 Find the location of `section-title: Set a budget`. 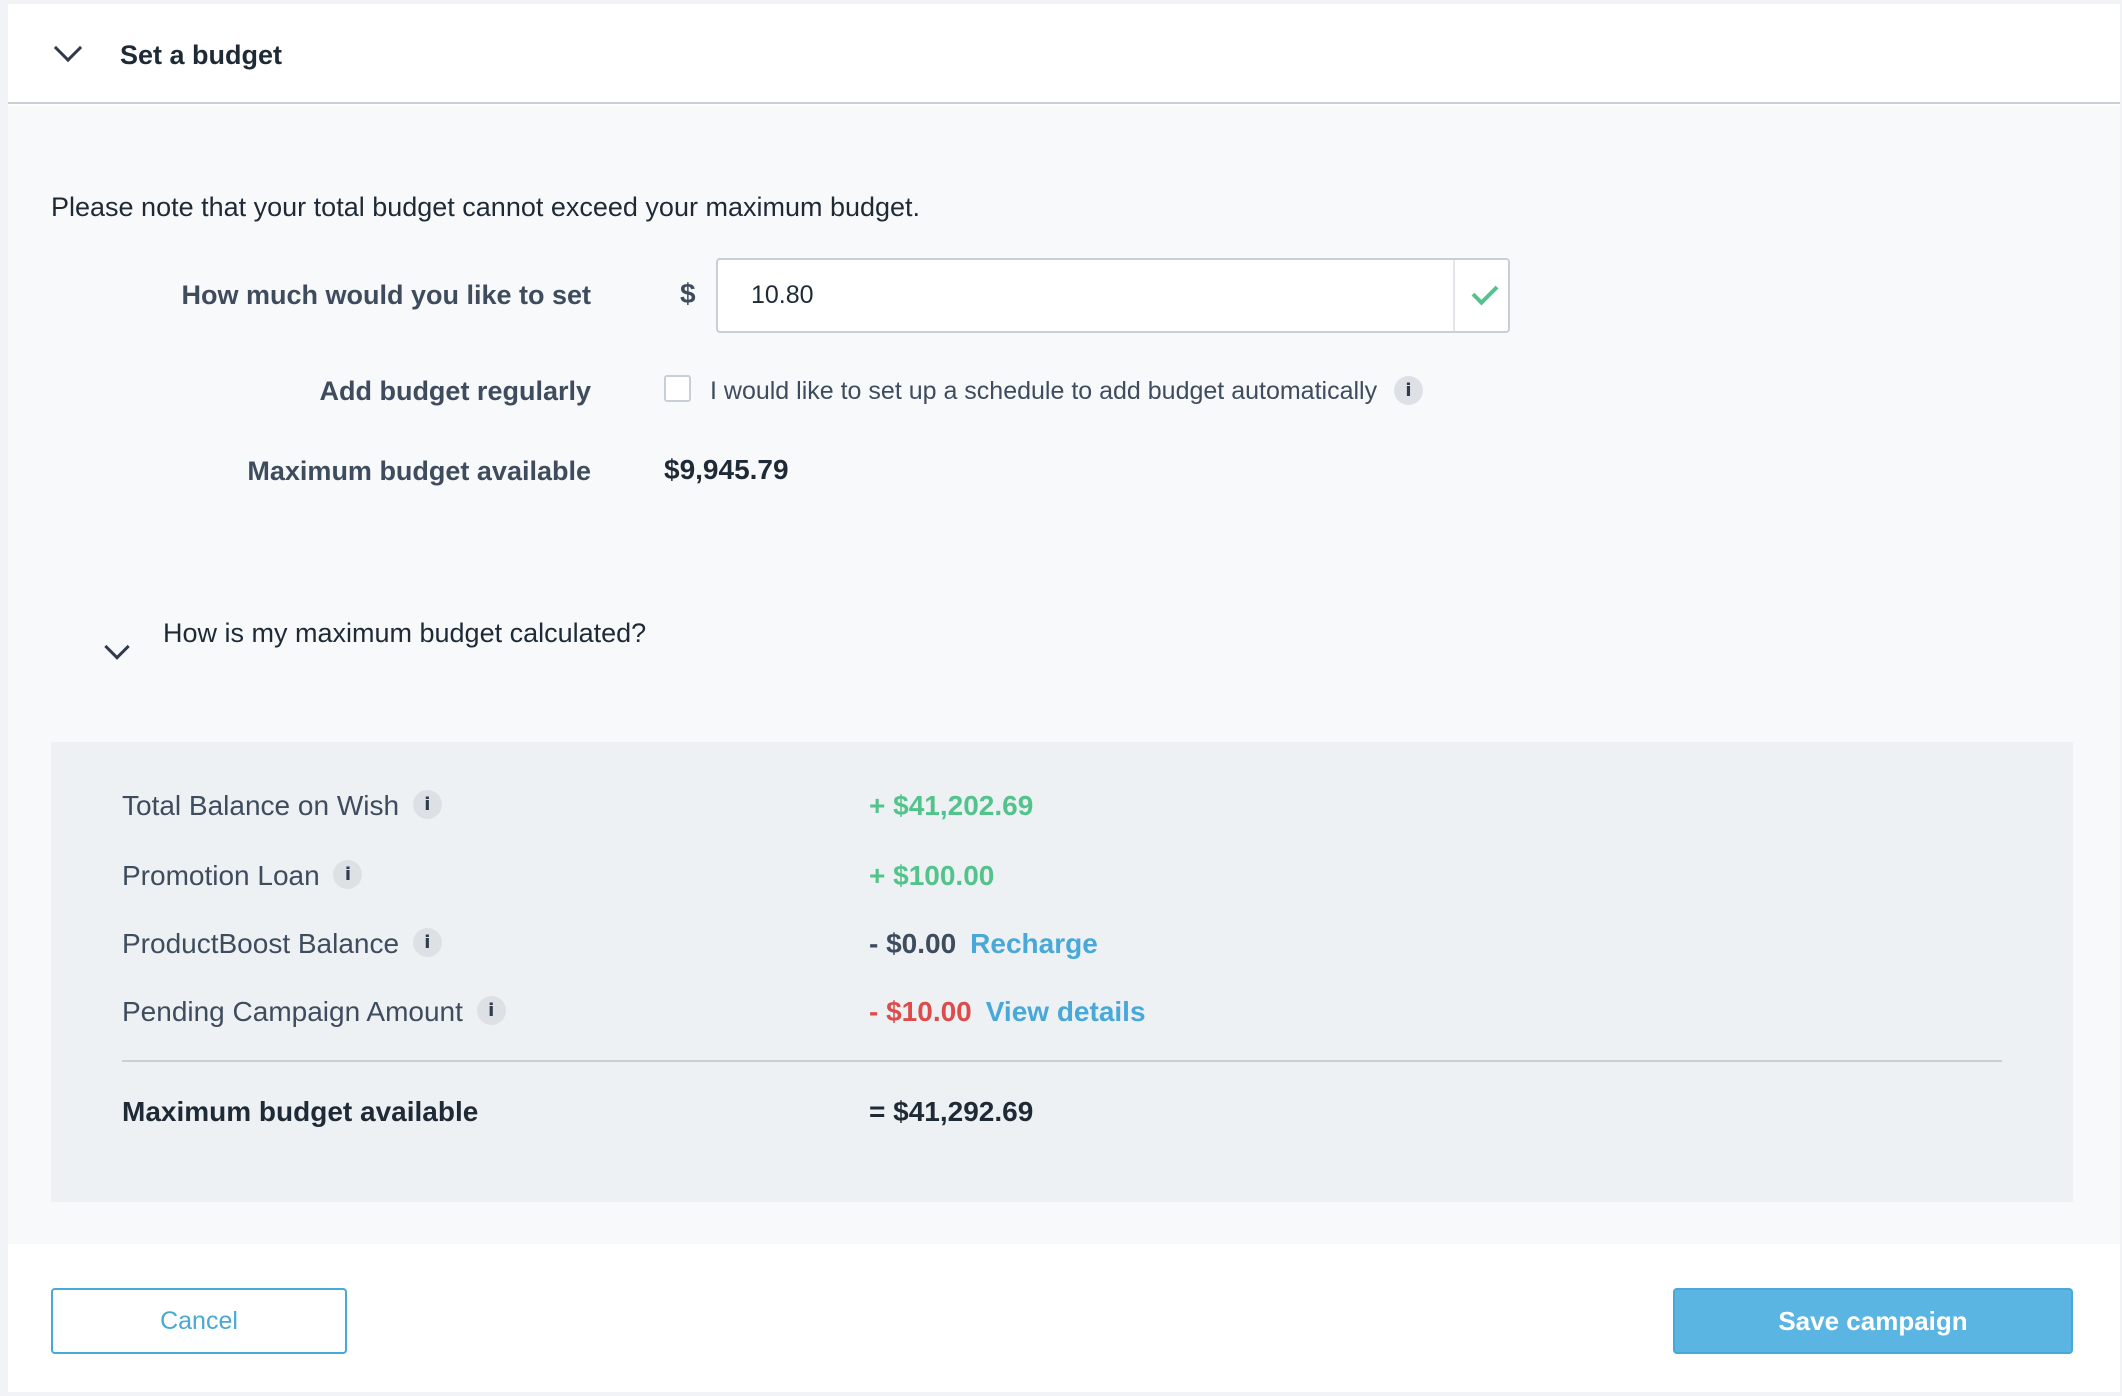

section-title: Set a budget is located at coordinates (201, 55).